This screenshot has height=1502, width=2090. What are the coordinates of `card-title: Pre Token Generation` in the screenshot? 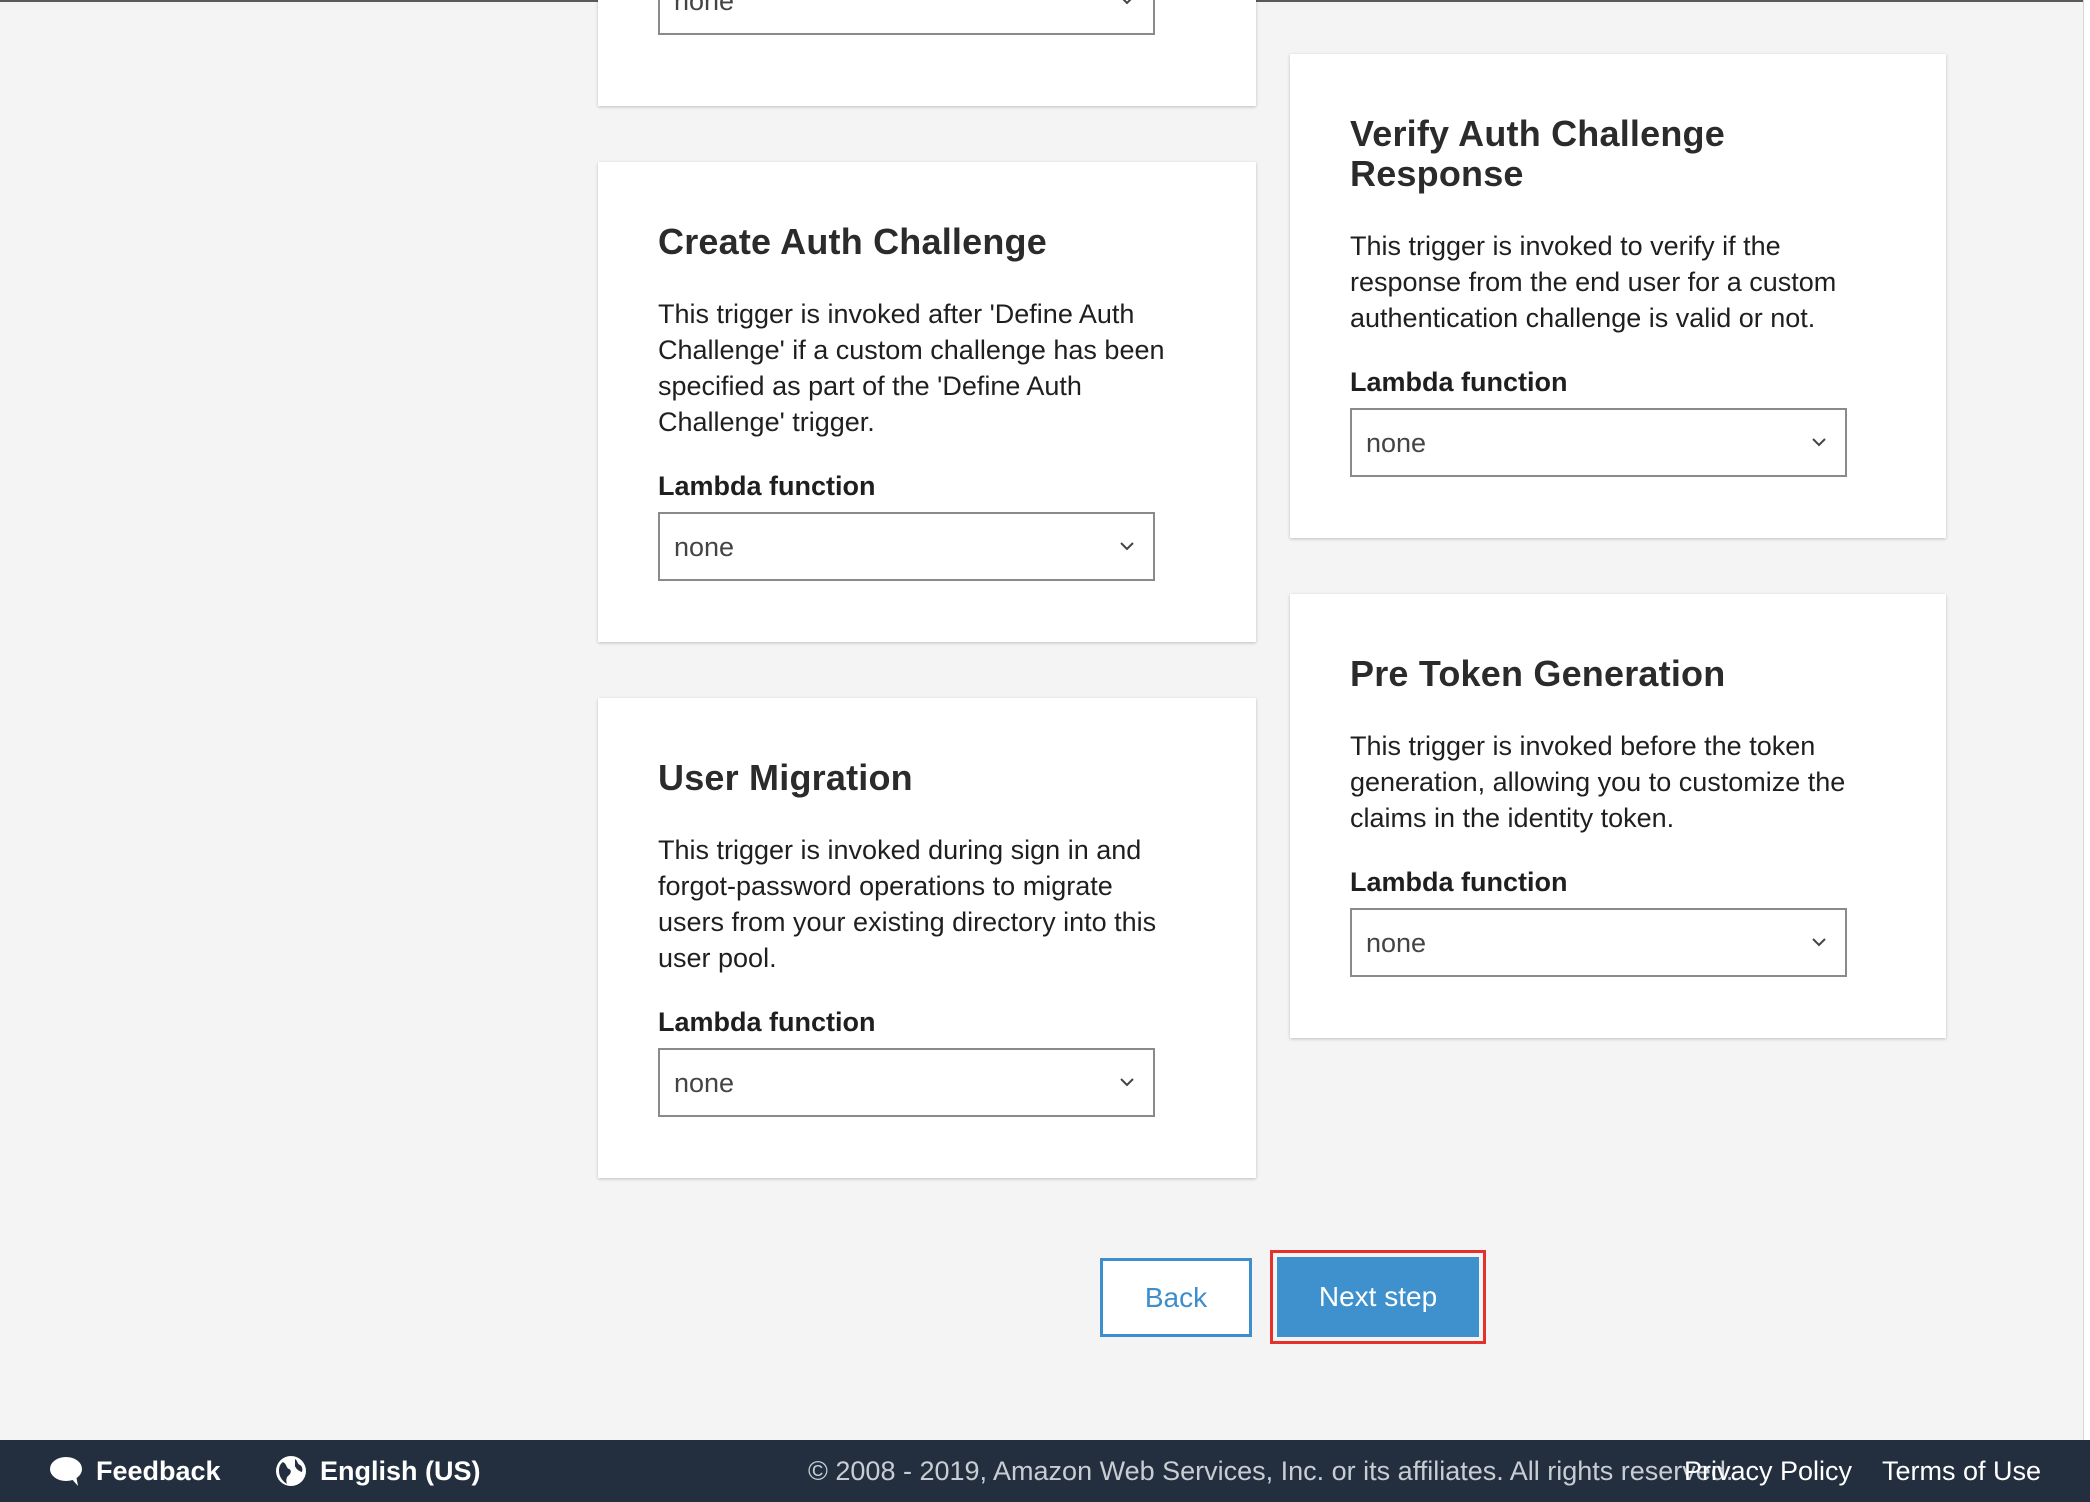 It's located at (1538, 673).